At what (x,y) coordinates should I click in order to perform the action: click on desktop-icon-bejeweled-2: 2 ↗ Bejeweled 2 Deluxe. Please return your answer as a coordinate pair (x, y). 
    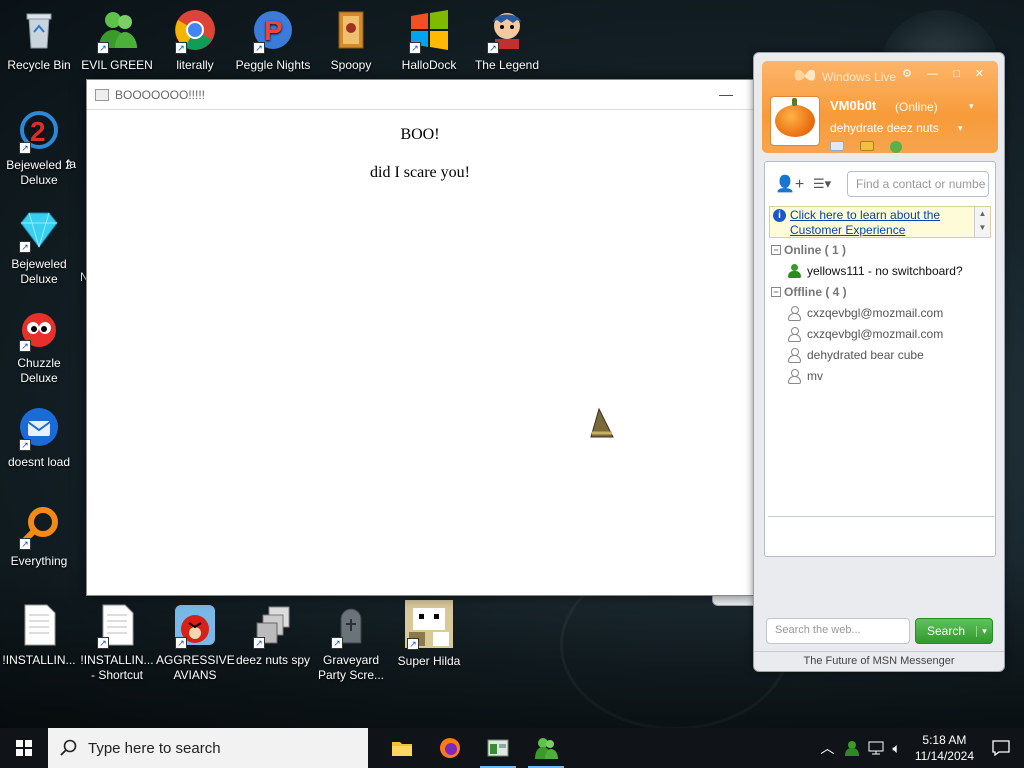
    Looking at the image, I should click on (39, 148).